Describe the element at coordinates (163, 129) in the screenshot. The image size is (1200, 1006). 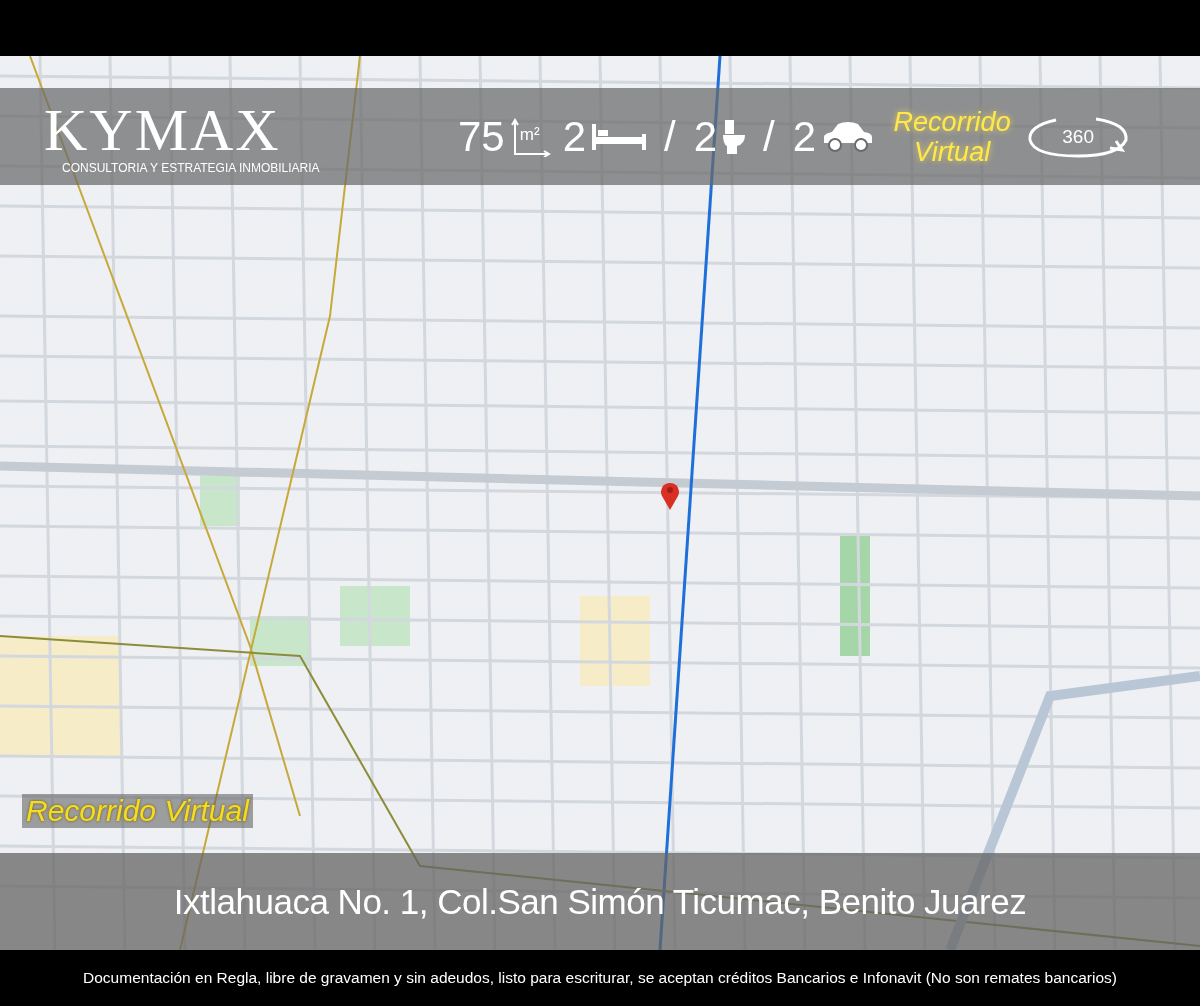
I see `logo-text: KYMAX` at that location.